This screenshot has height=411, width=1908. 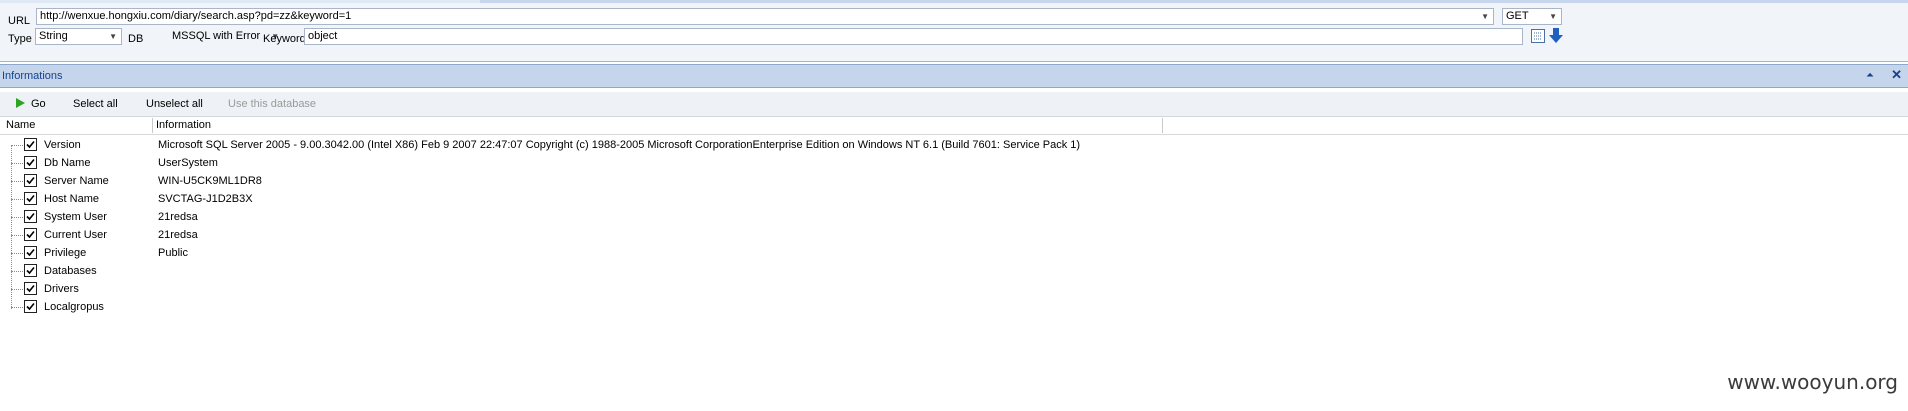 What do you see at coordinates (600, 181) in the screenshot?
I see `tree-row: Server Name WIN-U5CK9ML1DR8` at bounding box center [600, 181].